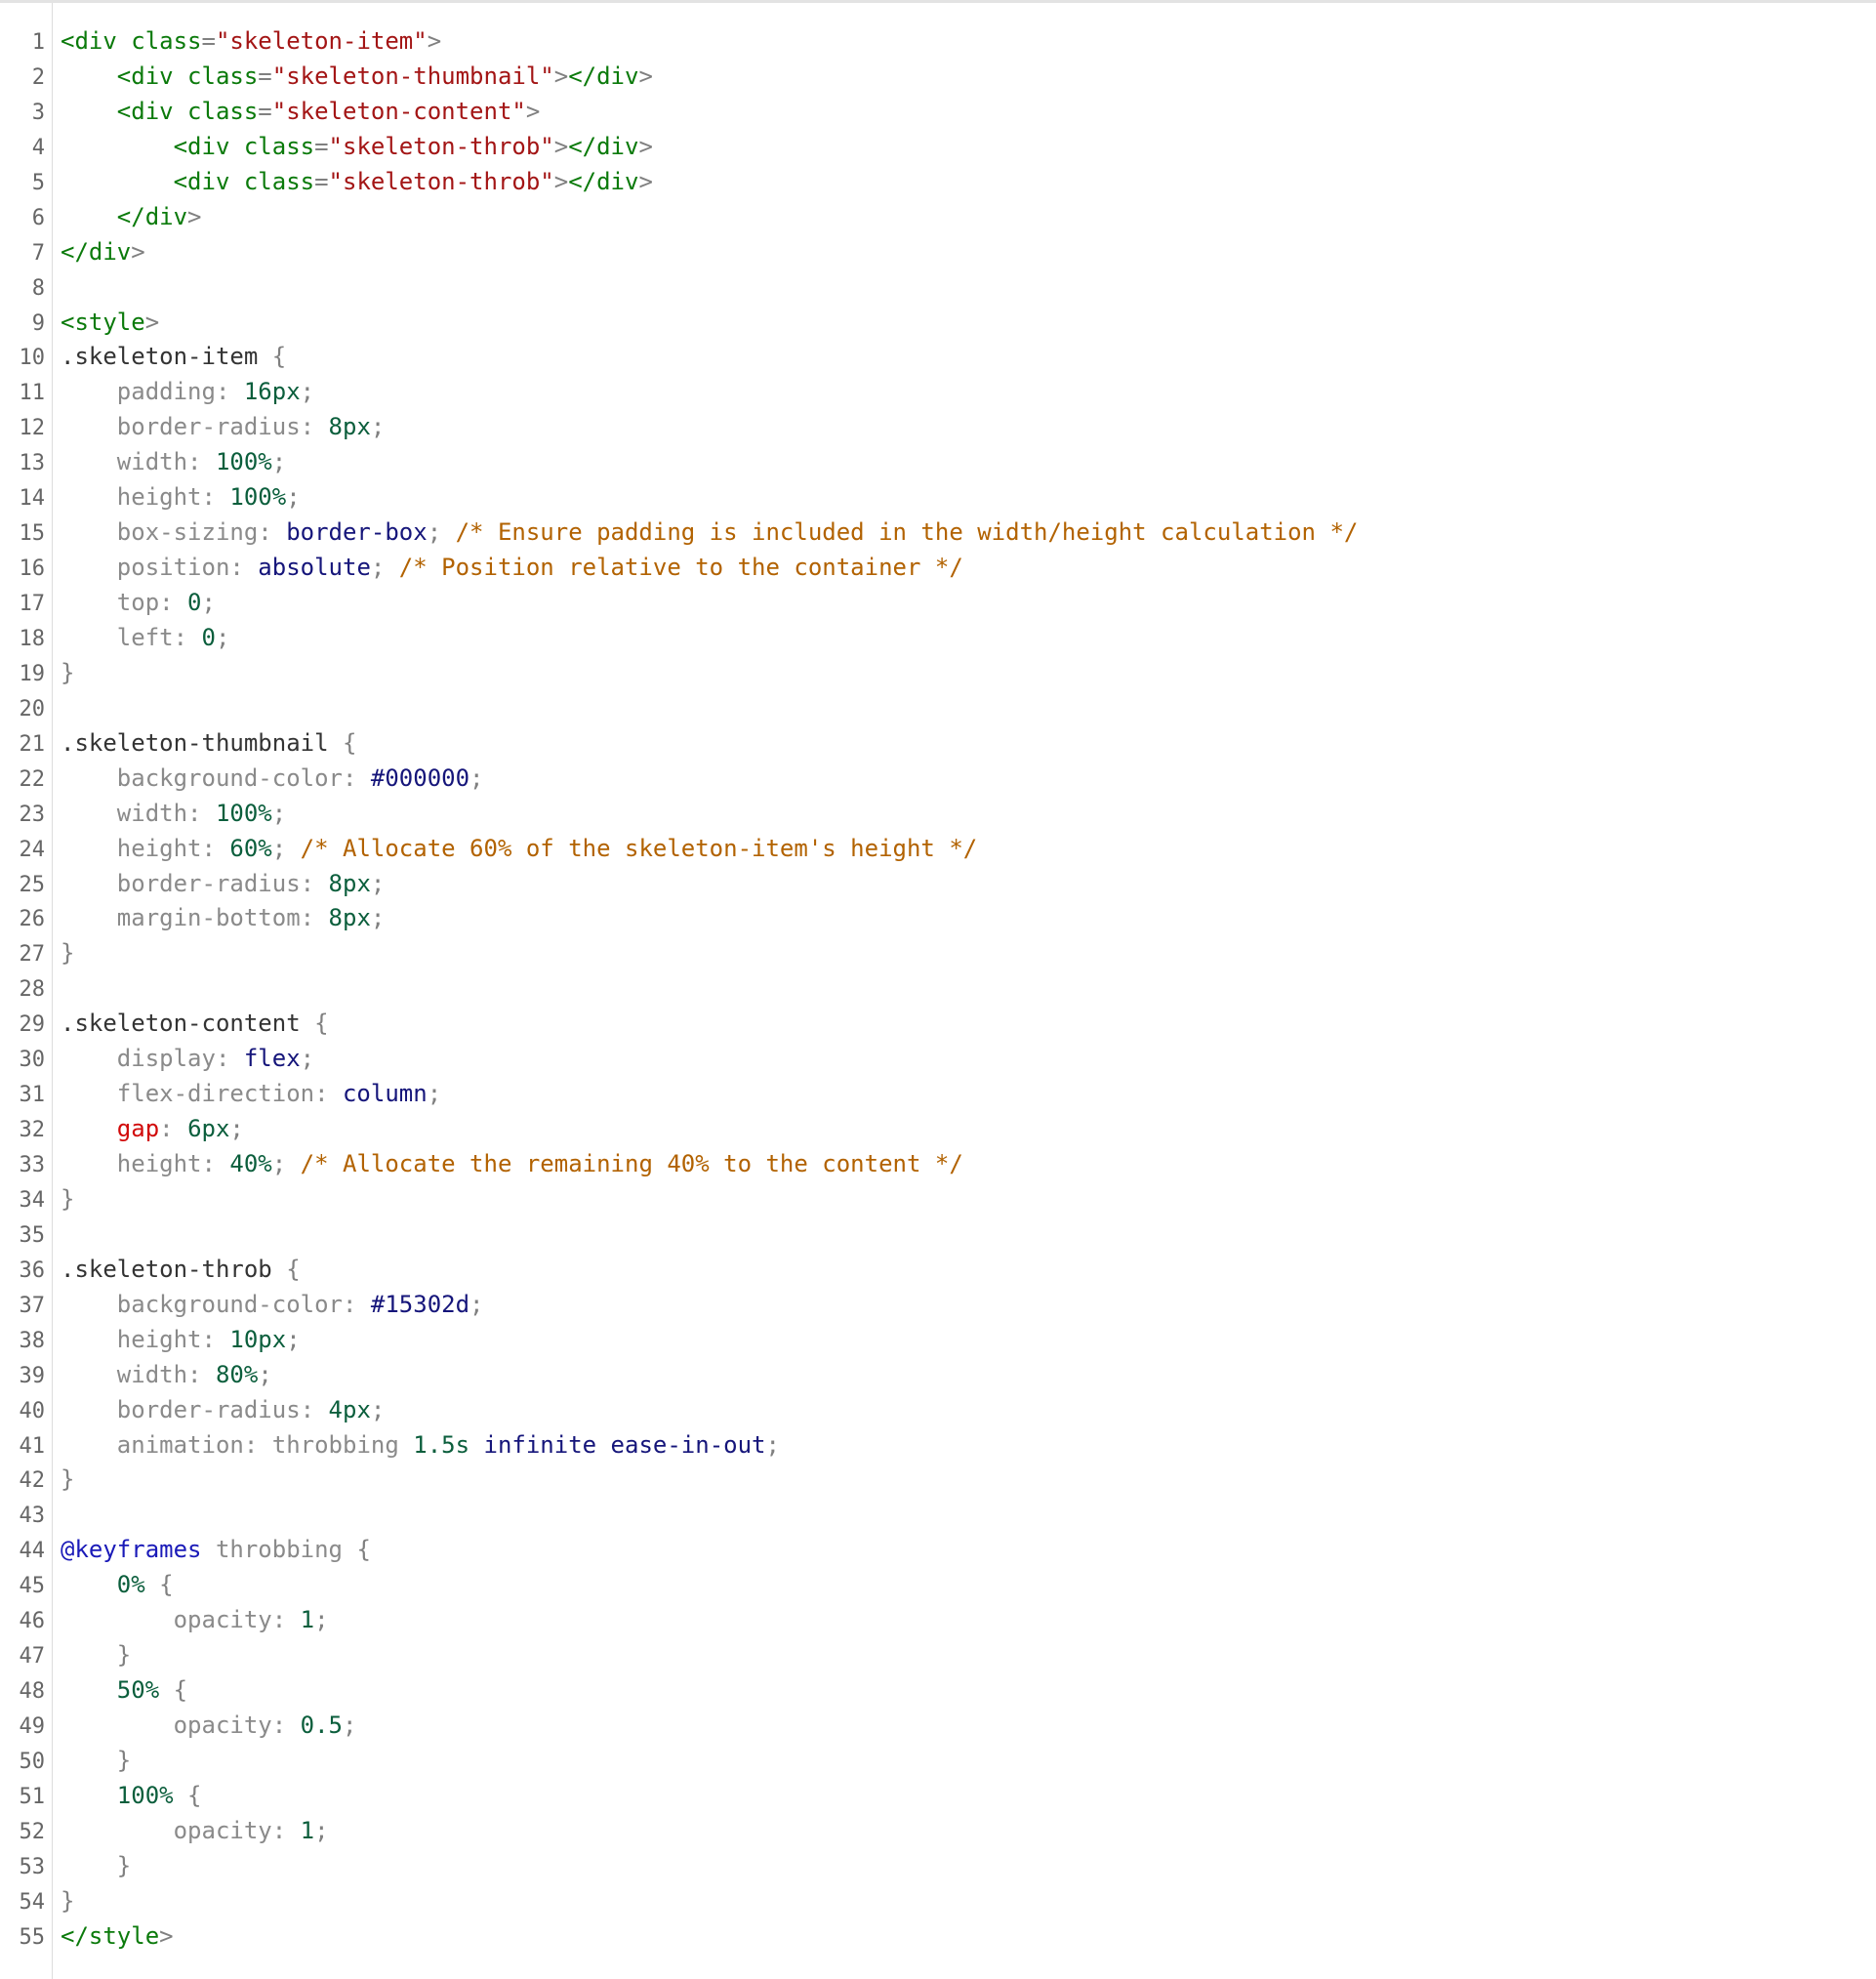 This screenshot has height=1979, width=1876. I want to click on code-line: 47 }, so click(938, 1655).